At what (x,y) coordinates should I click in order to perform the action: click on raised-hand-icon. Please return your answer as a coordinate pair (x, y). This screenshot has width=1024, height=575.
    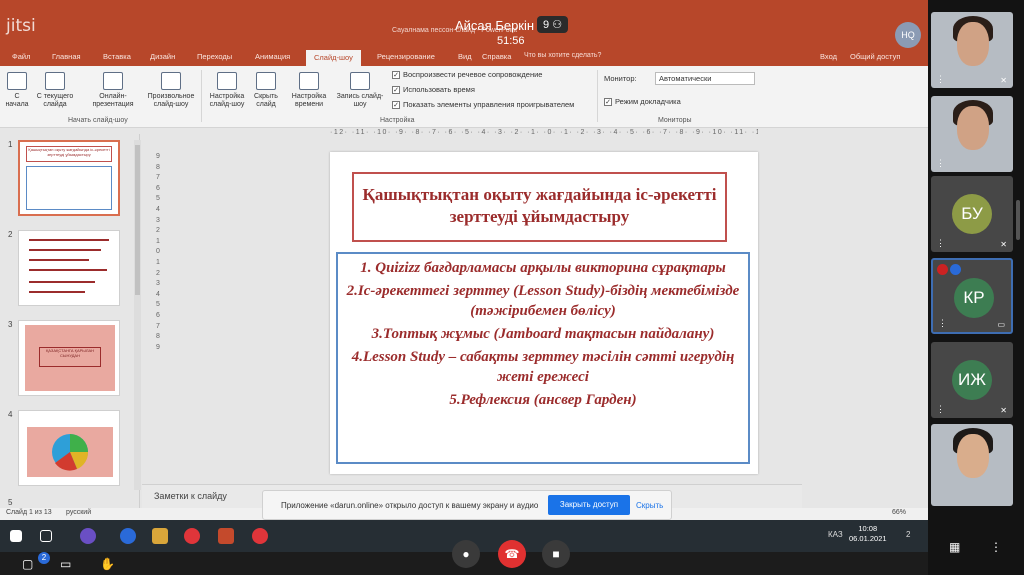
    Looking at the image, I should click on (955, 269).